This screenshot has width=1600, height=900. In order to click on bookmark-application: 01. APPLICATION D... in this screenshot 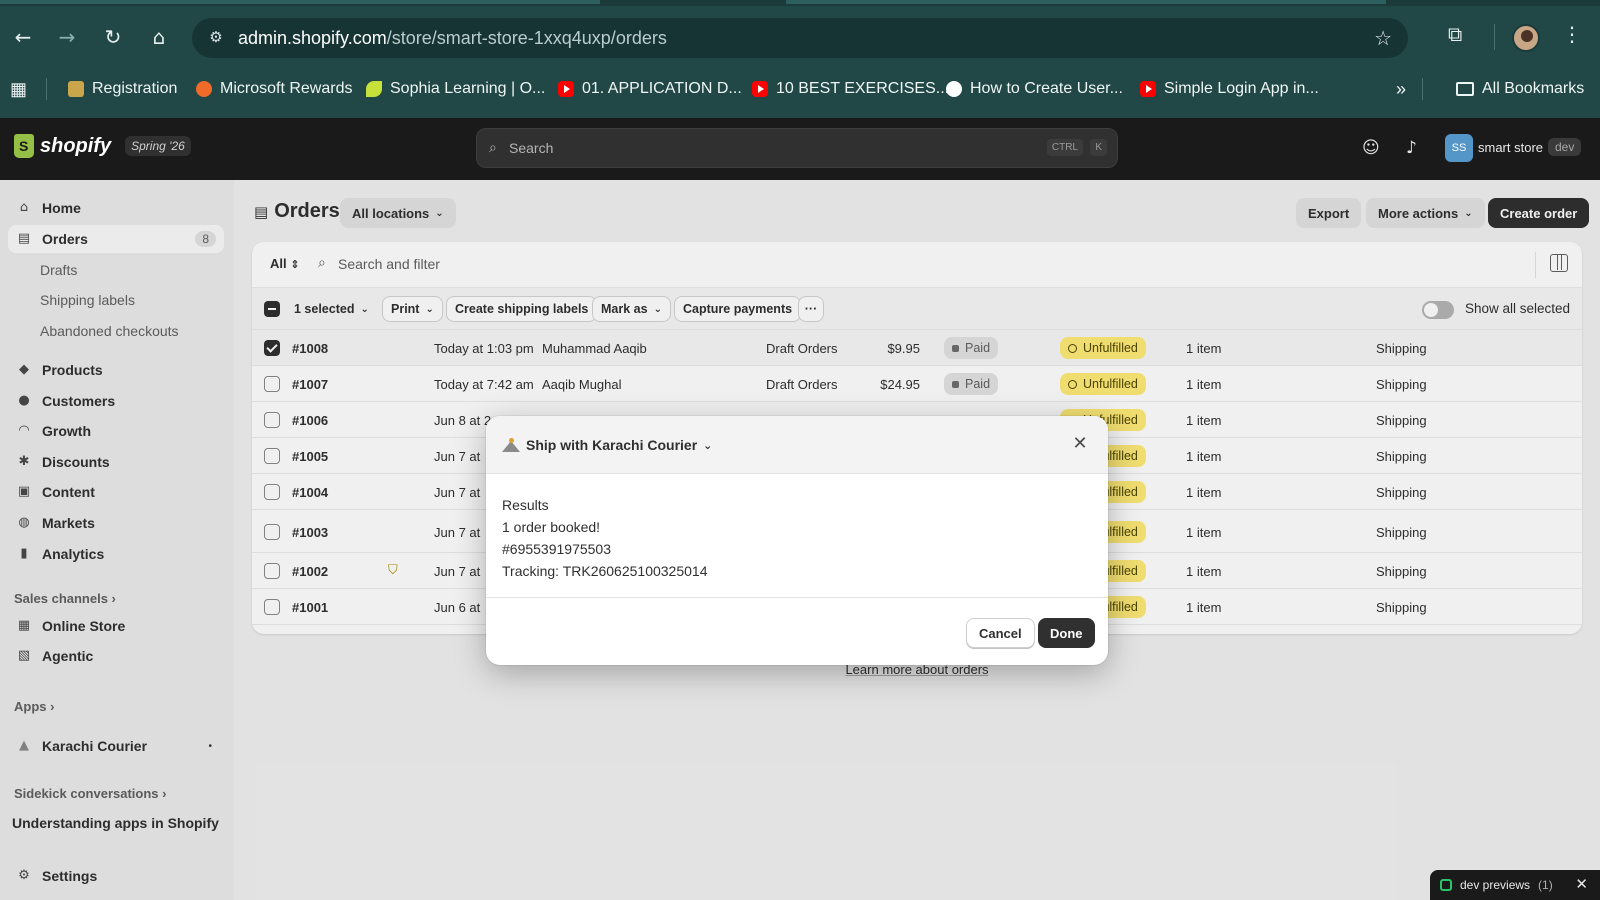, I will do `click(650, 89)`.